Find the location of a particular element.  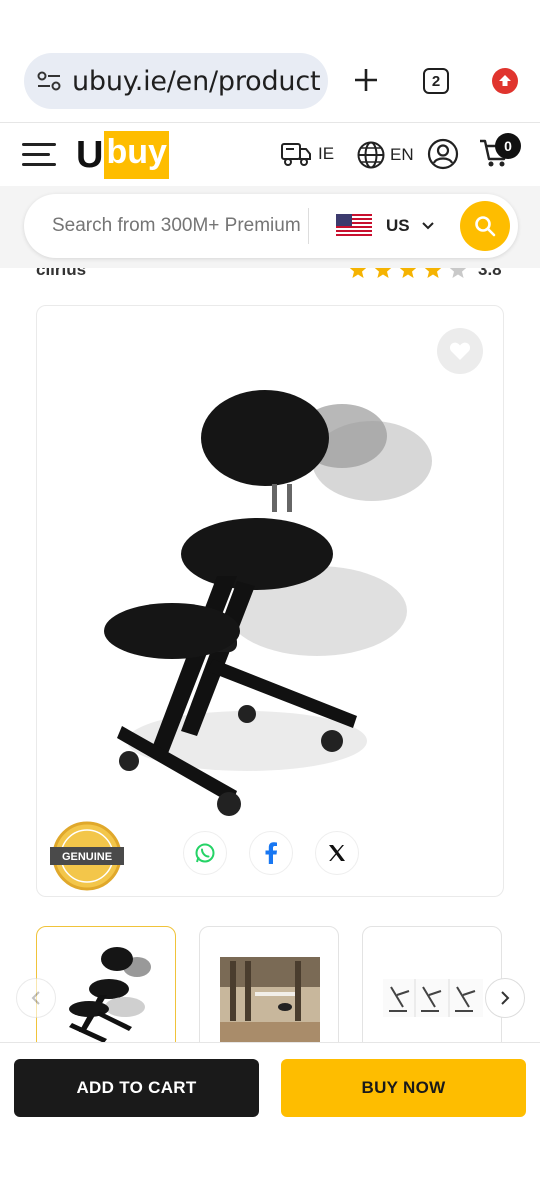

heart-icon is located at coordinates (460, 351).